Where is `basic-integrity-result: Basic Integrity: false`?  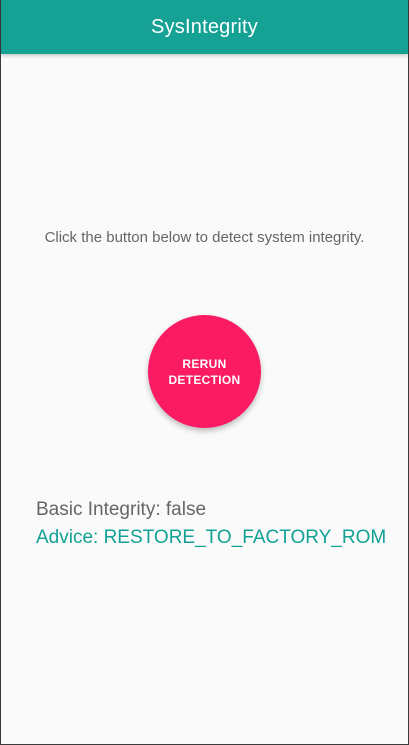
basic-integrity-result: Basic Integrity: false is located at coordinates (121, 509).